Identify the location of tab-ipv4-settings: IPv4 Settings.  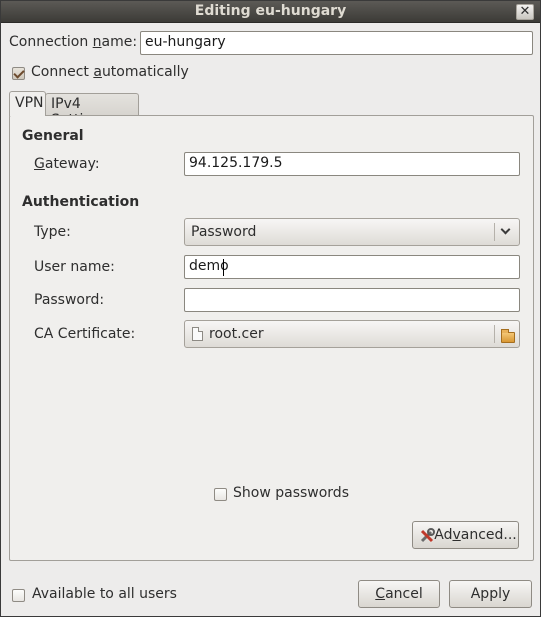
(92, 110).